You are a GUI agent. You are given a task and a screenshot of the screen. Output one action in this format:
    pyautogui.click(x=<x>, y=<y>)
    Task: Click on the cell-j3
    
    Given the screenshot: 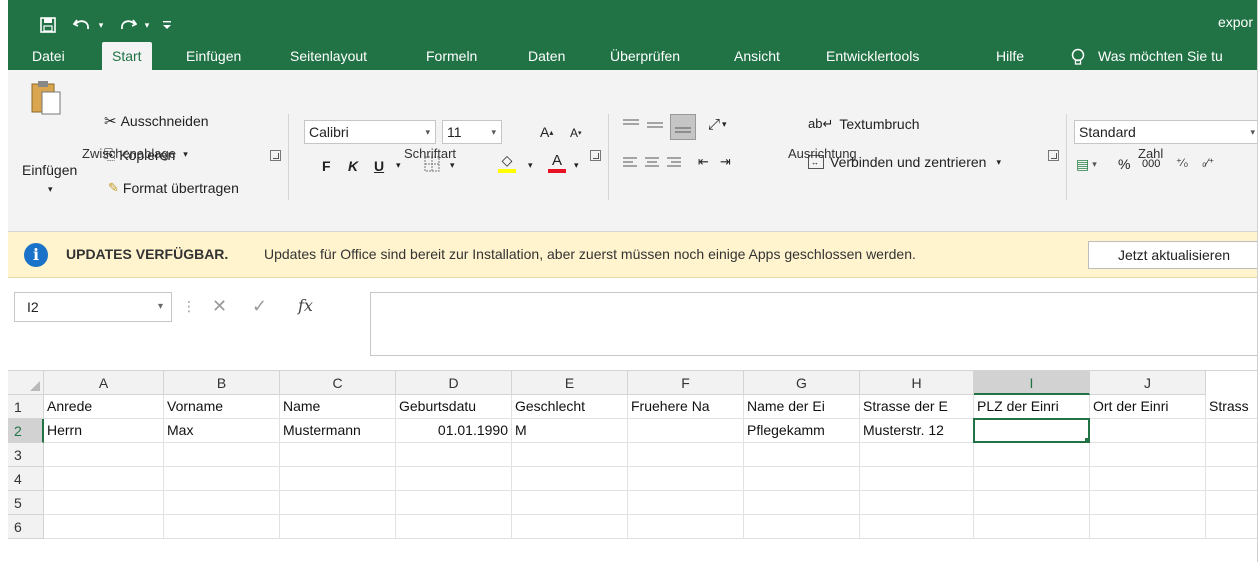 What is the action you would take?
    pyautogui.click(x=1148, y=455)
    